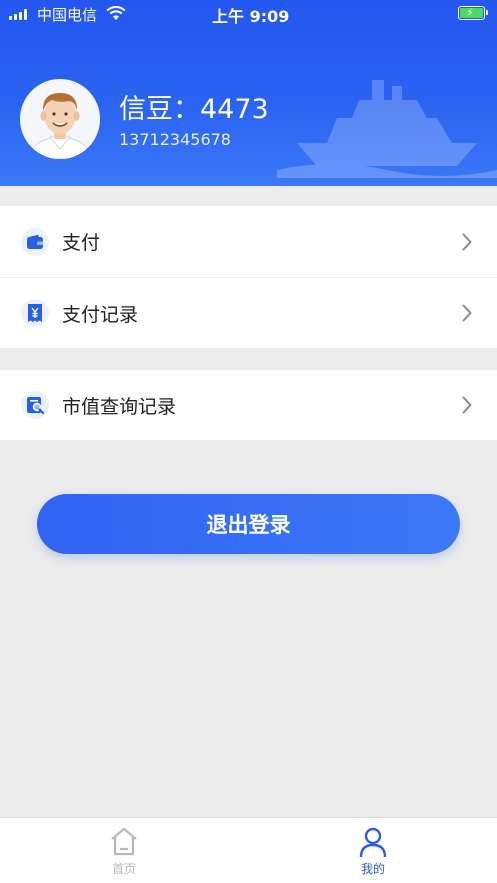 The width and height of the screenshot is (497, 883). What do you see at coordinates (248, 524) in the screenshot?
I see `logout-button: 退出登录` at bounding box center [248, 524].